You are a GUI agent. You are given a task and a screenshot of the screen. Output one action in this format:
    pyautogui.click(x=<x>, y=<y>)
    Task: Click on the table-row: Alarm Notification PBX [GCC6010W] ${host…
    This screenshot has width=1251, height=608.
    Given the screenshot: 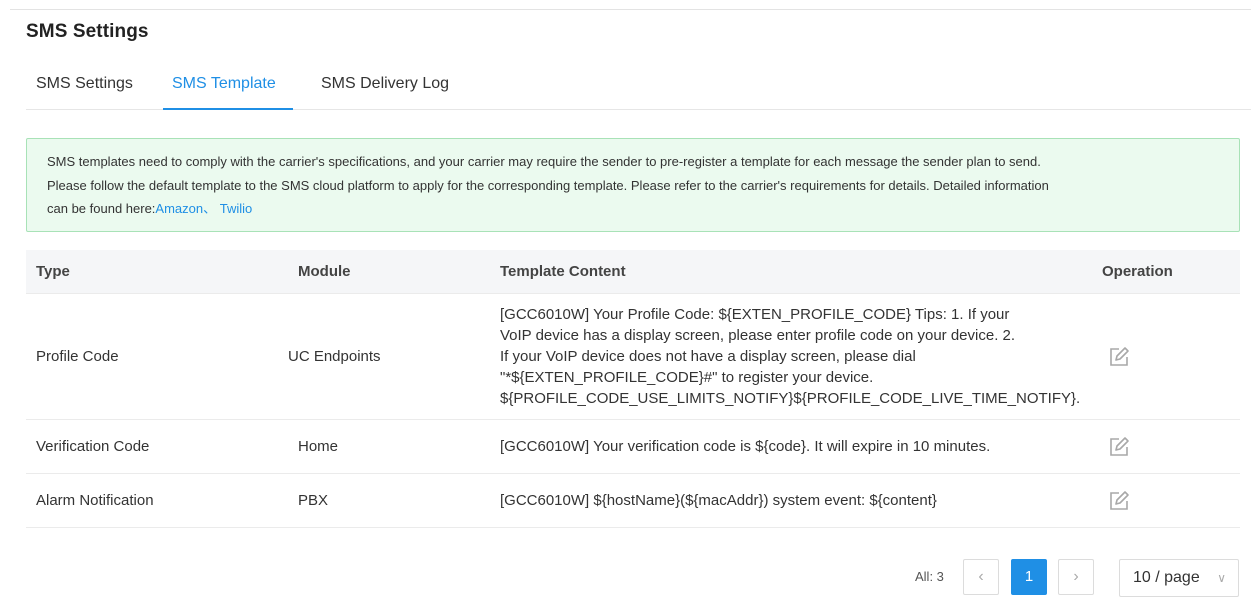 What is the action you would take?
    pyautogui.click(x=633, y=500)
    